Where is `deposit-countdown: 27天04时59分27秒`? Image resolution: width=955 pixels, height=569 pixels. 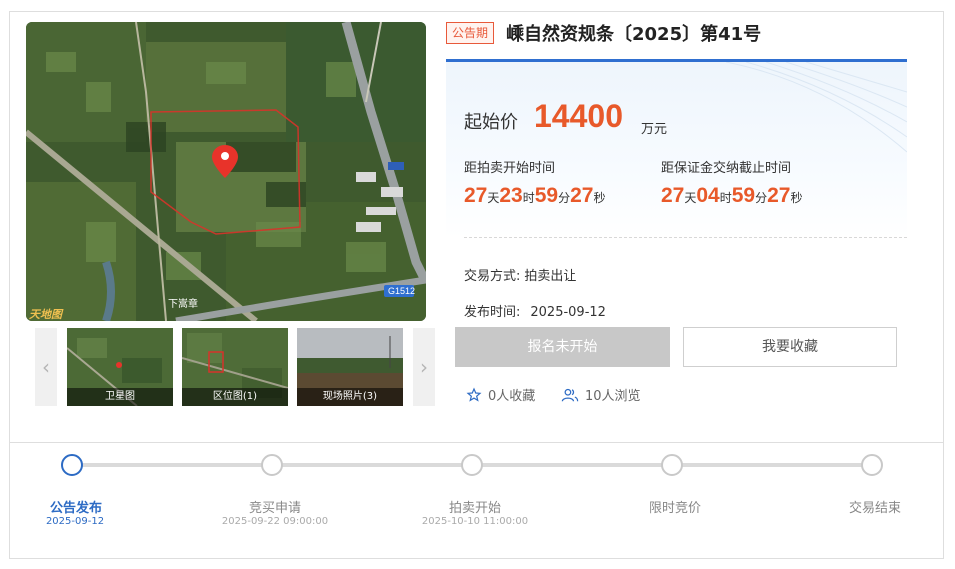 deposit-countdown: 27天04时59分27秒 is located at coordinates (732, 196).